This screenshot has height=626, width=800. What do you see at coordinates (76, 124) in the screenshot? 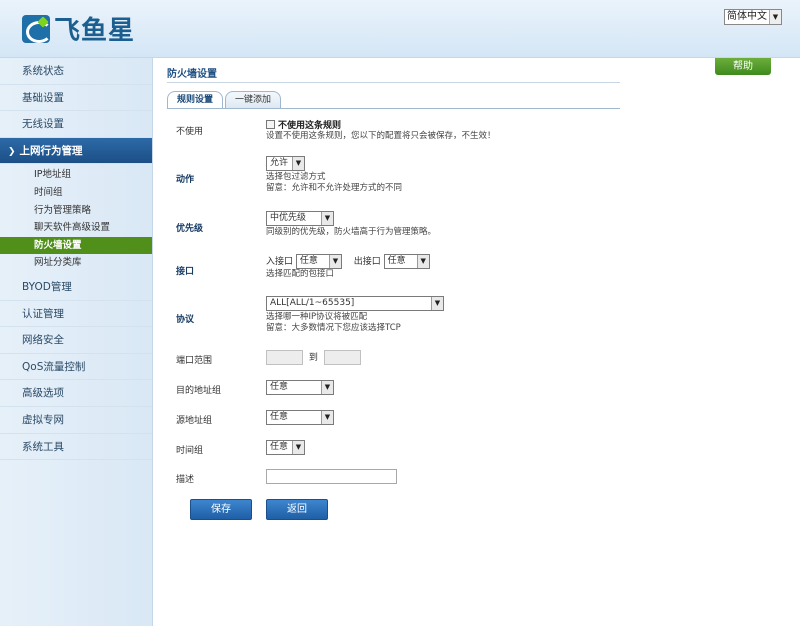
I see `sidebar-item-wireless-settings: 无线设置` at bounding box center [76, 124].